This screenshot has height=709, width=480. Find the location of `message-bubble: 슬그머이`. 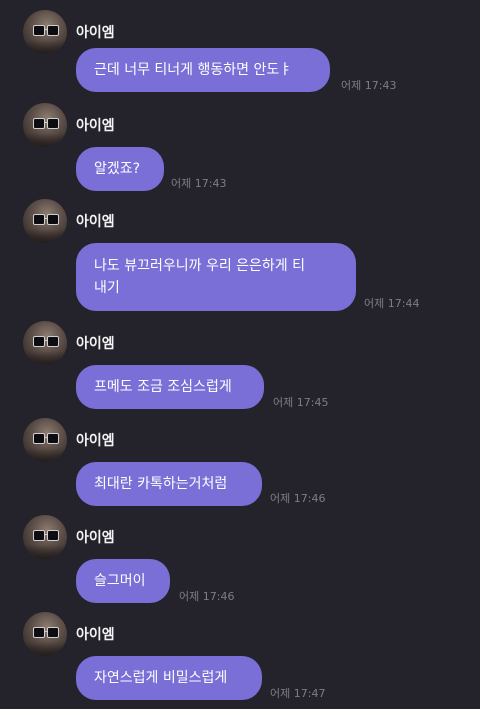

message-bubble: 슬그머이 is located at coordinates (123, 581).